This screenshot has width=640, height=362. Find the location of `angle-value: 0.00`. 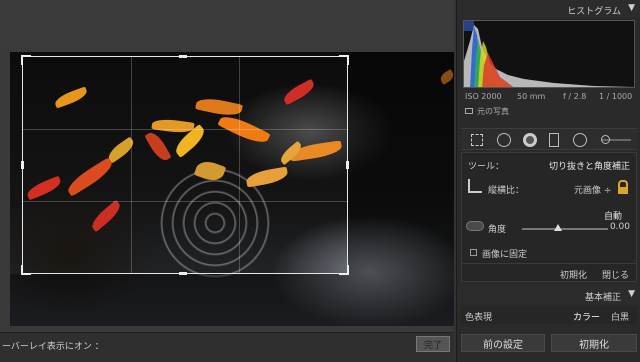

angle-value: 0.00 is located at coordinates (620, 227).